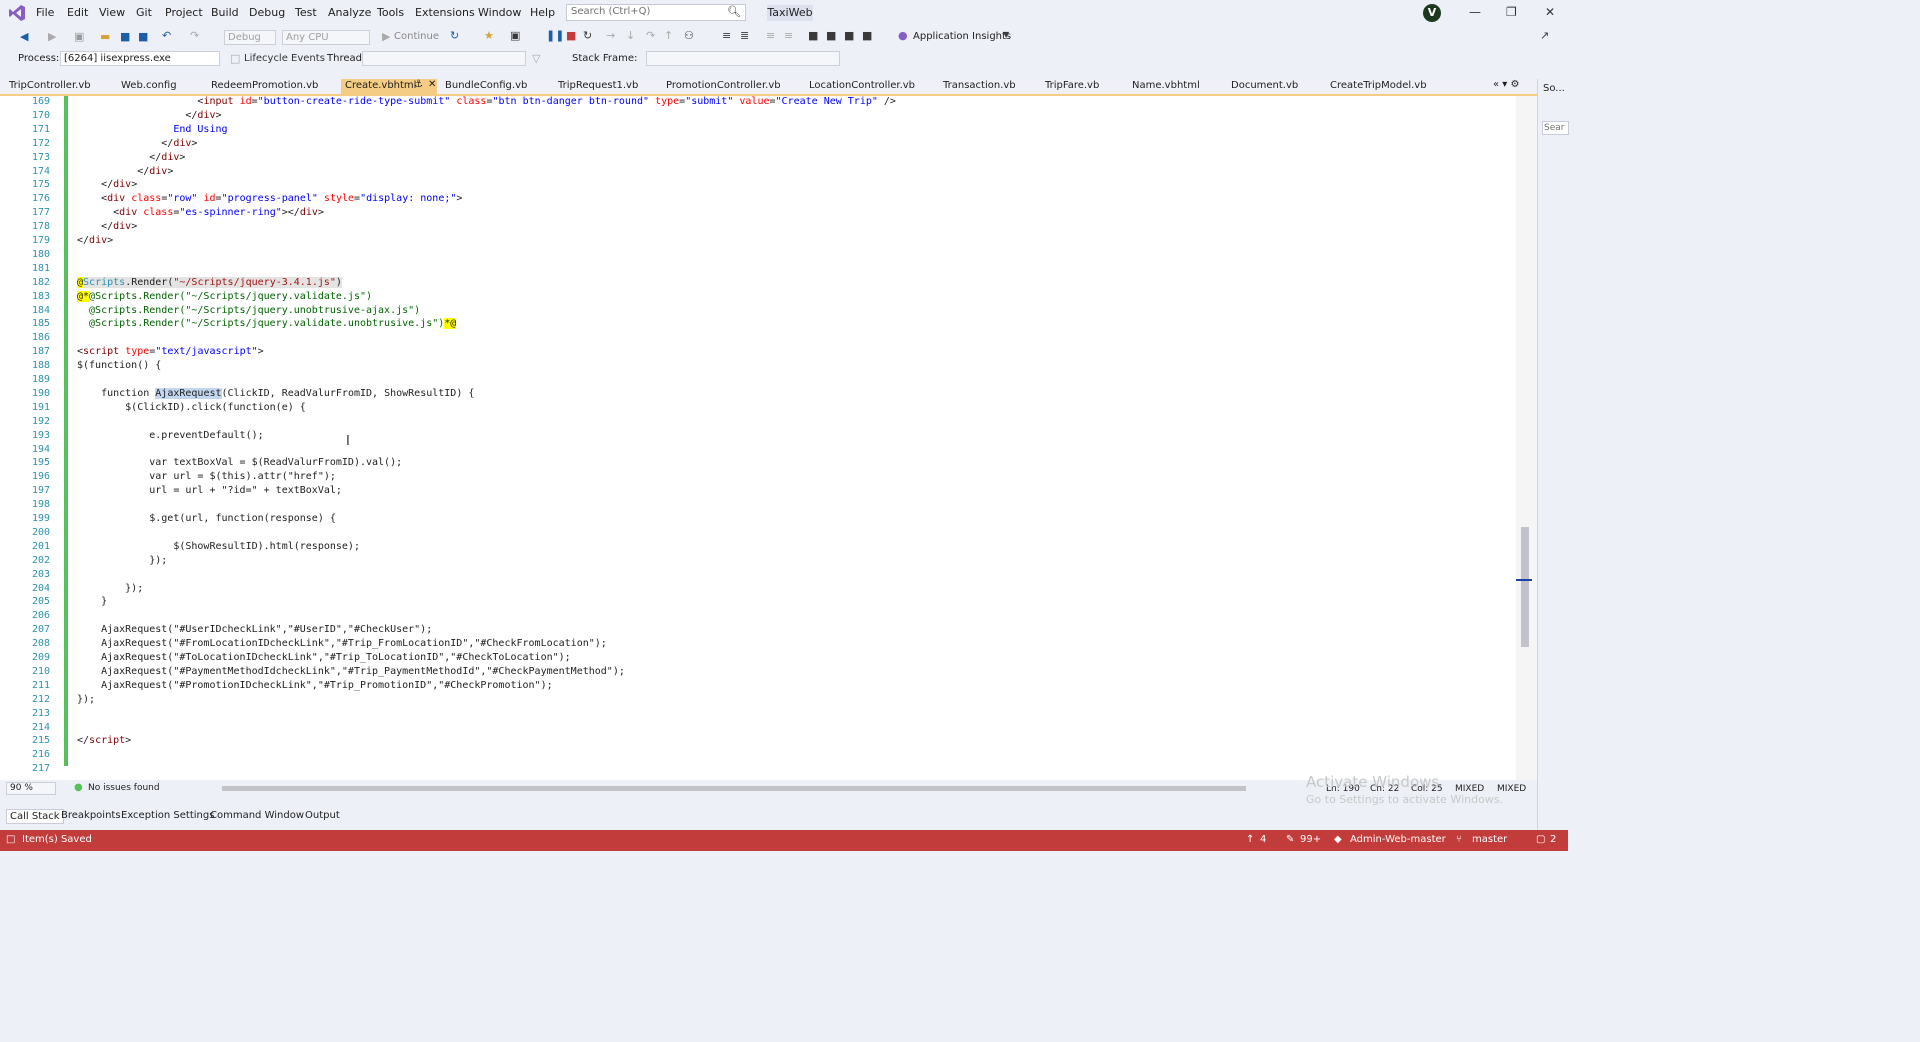 The height and width of the screenshot is (1042, 1920). Describe the element at coordinates (119, 365) in the screenshot. I see `code-line: $(function() {` at that location.